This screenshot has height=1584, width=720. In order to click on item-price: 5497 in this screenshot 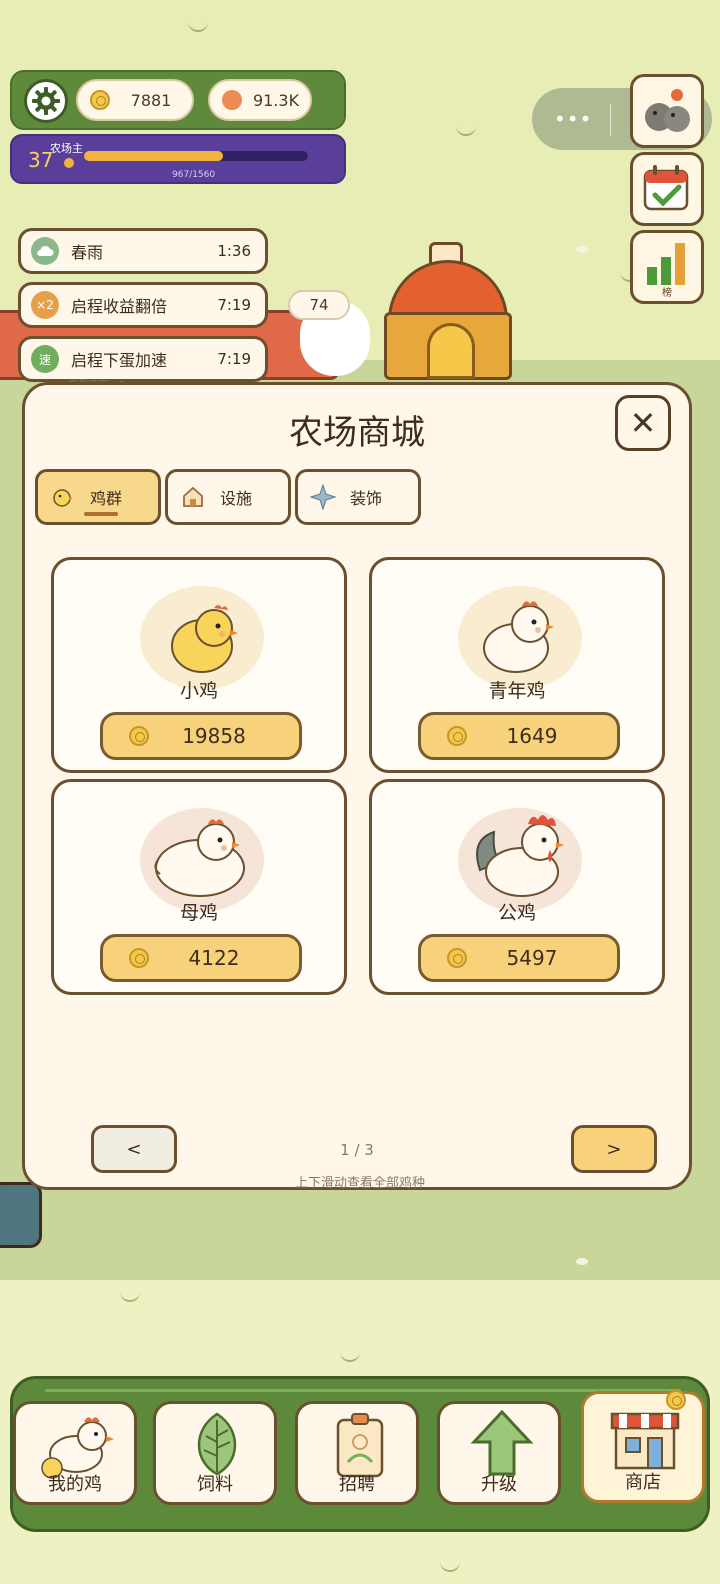, I will do `click(532, 958)`.